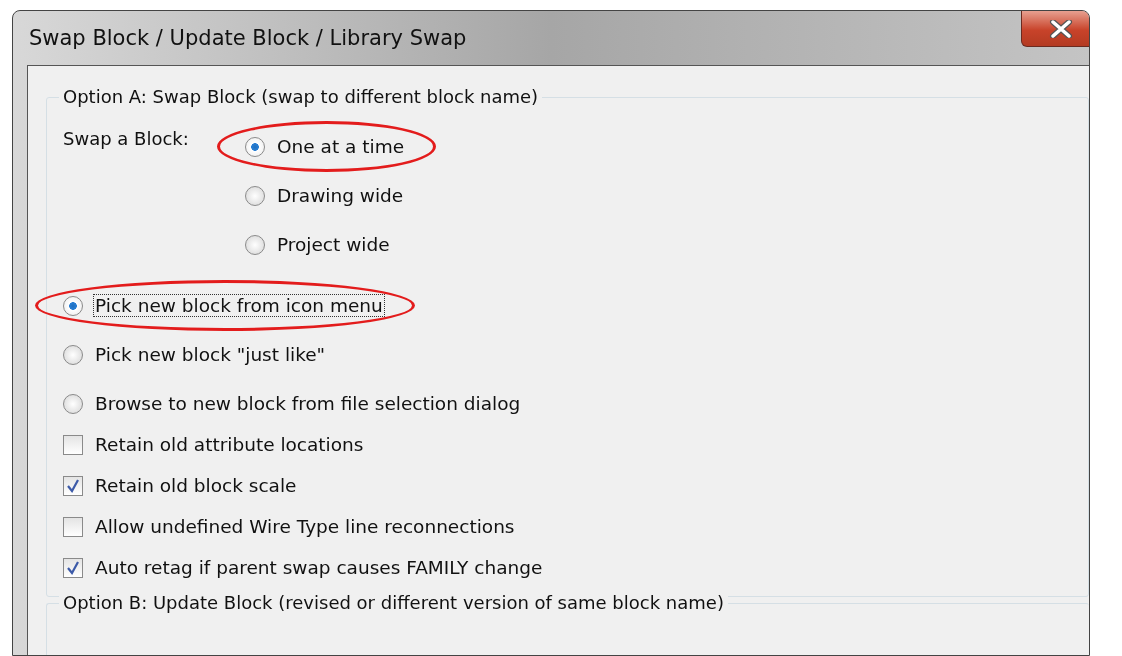 This screenshot has height=656, width=1122. What do you see at coordinates (393, 602) in the screenshot?
I see `group-legend: Option B: Update Block (revised or different version of same block name)` at bounding box center [393, 602].